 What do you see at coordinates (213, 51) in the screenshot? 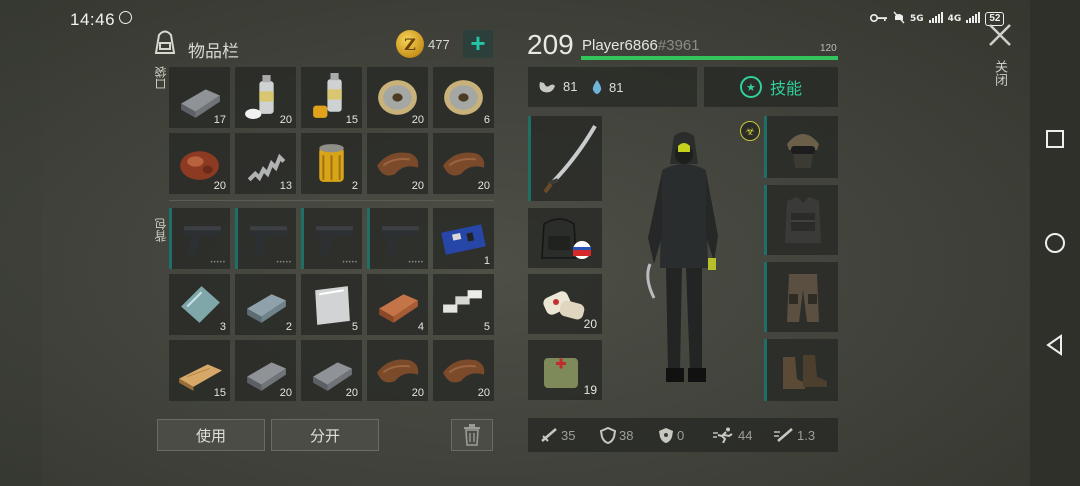
I see `inventory-title: 物品栏` at bounding box center [213, 51].